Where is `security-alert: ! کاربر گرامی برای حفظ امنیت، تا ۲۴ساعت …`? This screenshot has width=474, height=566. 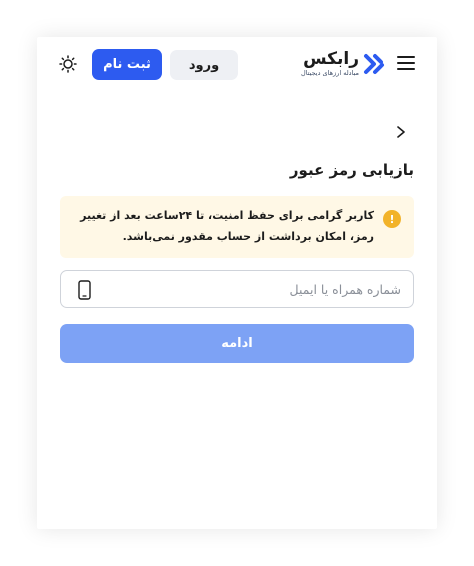
security-alert: ! کاربر گرامی برای حفظ امنیت، تا ۲۴ساعت … is located at coordinates (237, 227).